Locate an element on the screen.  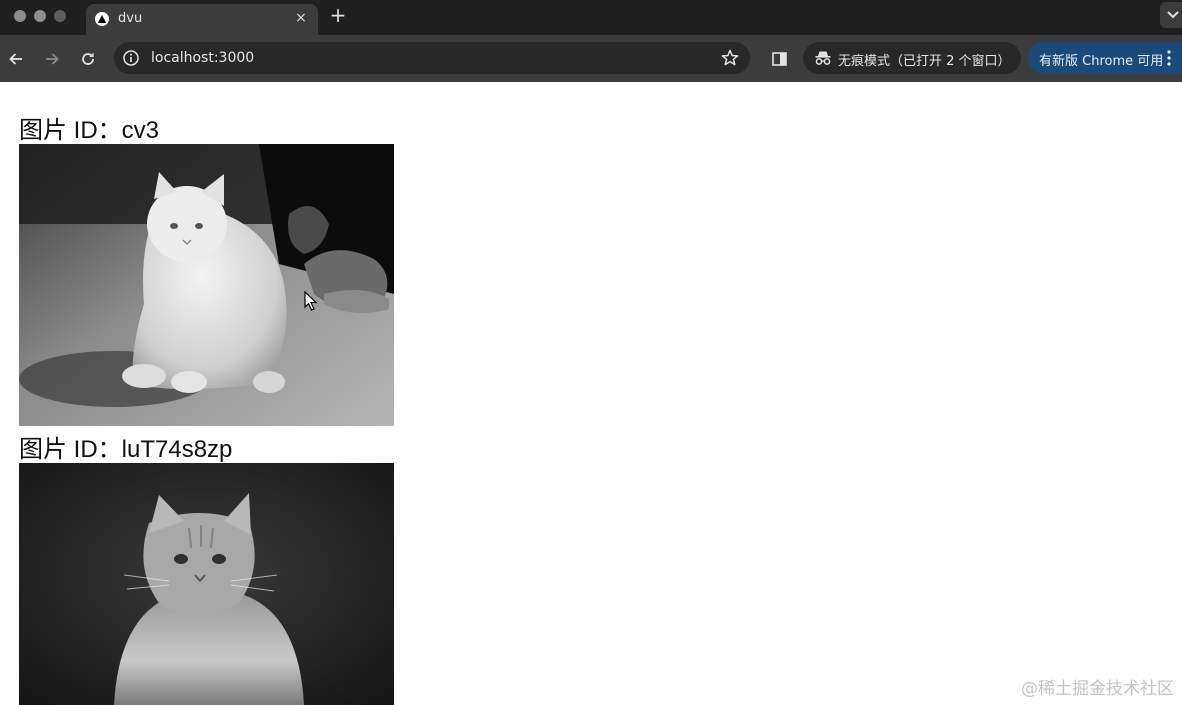
window-close-control is located at coordinates (20, 16).